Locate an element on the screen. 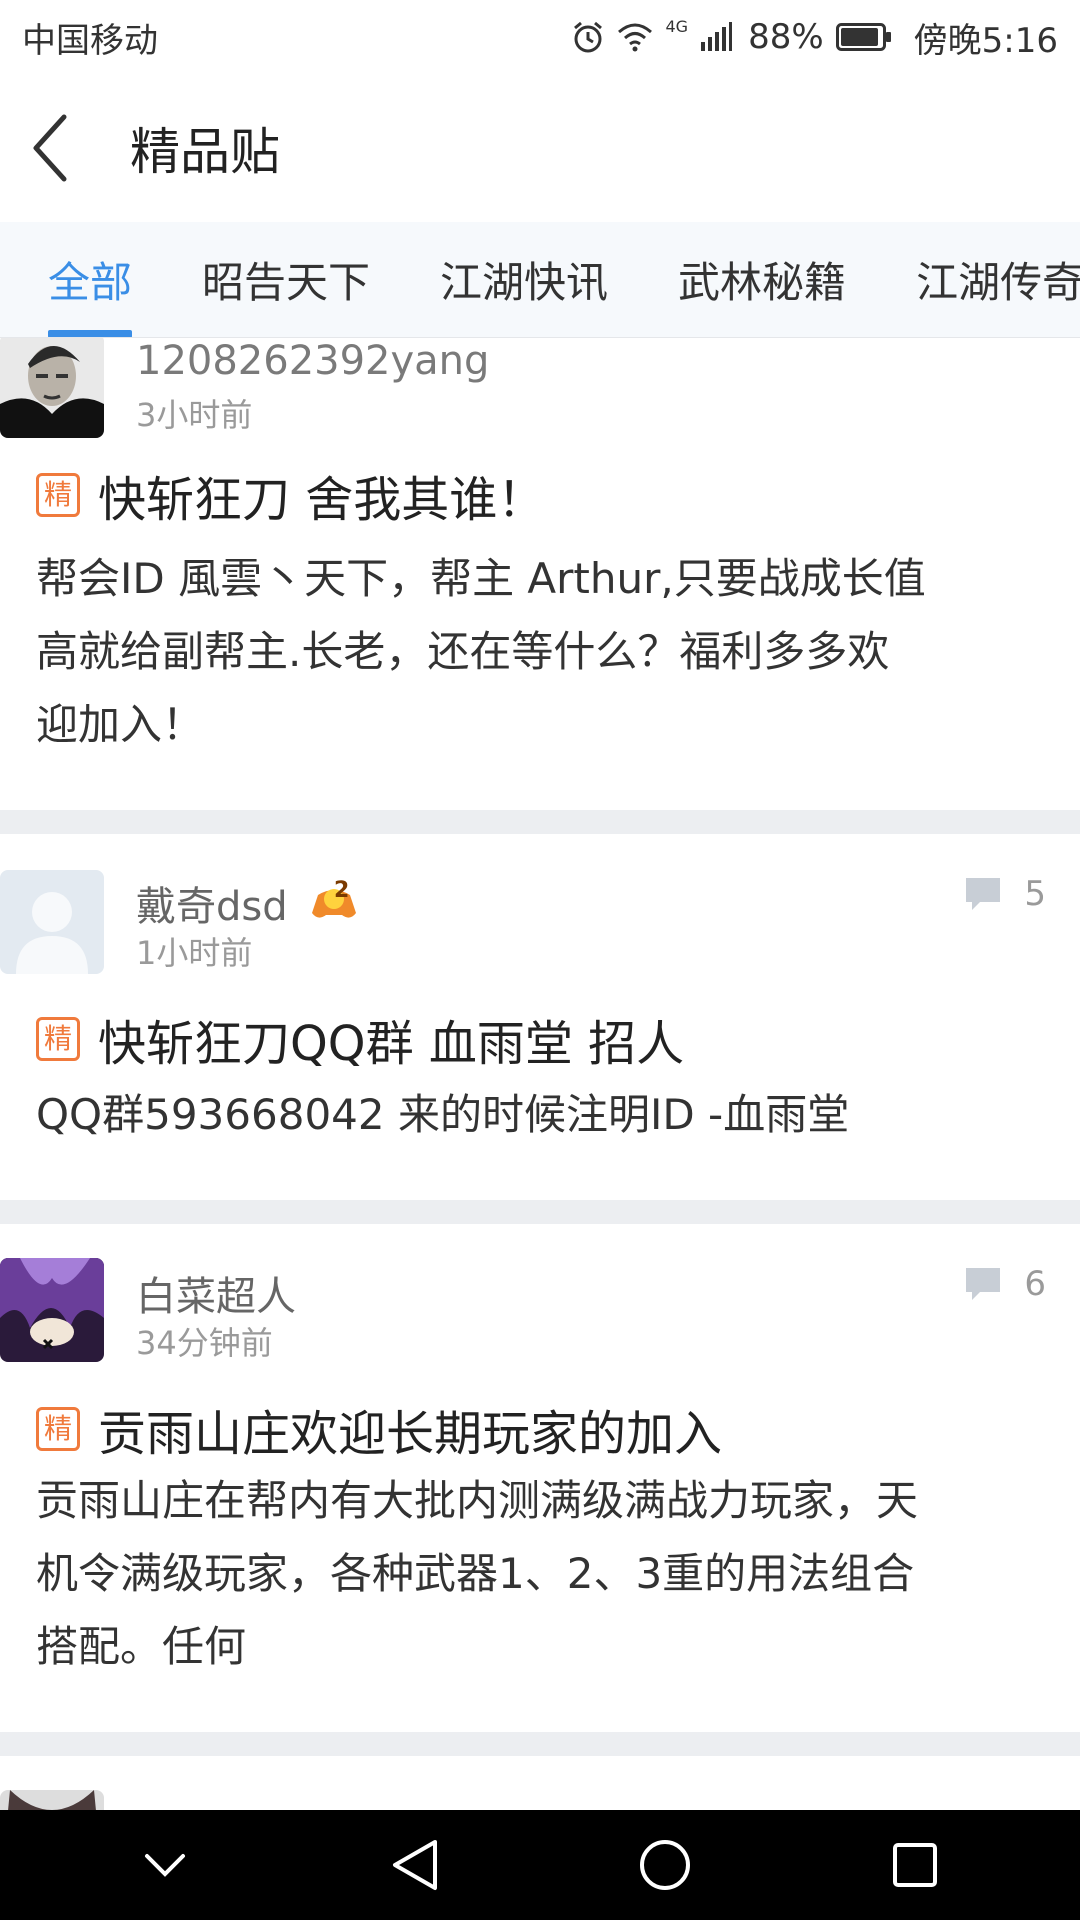 The image size is (1080, 1920). status-icons: 4G 88% 傍晚5:16 is located at coordinates (814, 37).